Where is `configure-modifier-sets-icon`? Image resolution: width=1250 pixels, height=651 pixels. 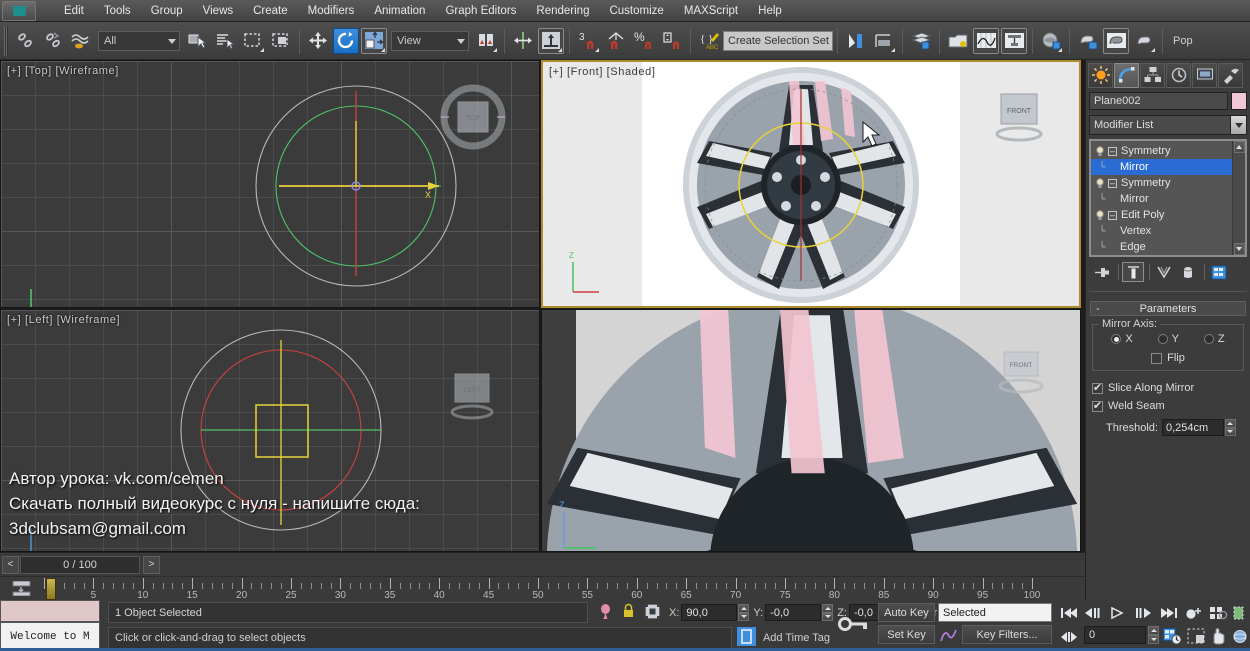 configure-modifier-sets-icon is located at coordinates (1219, 272).